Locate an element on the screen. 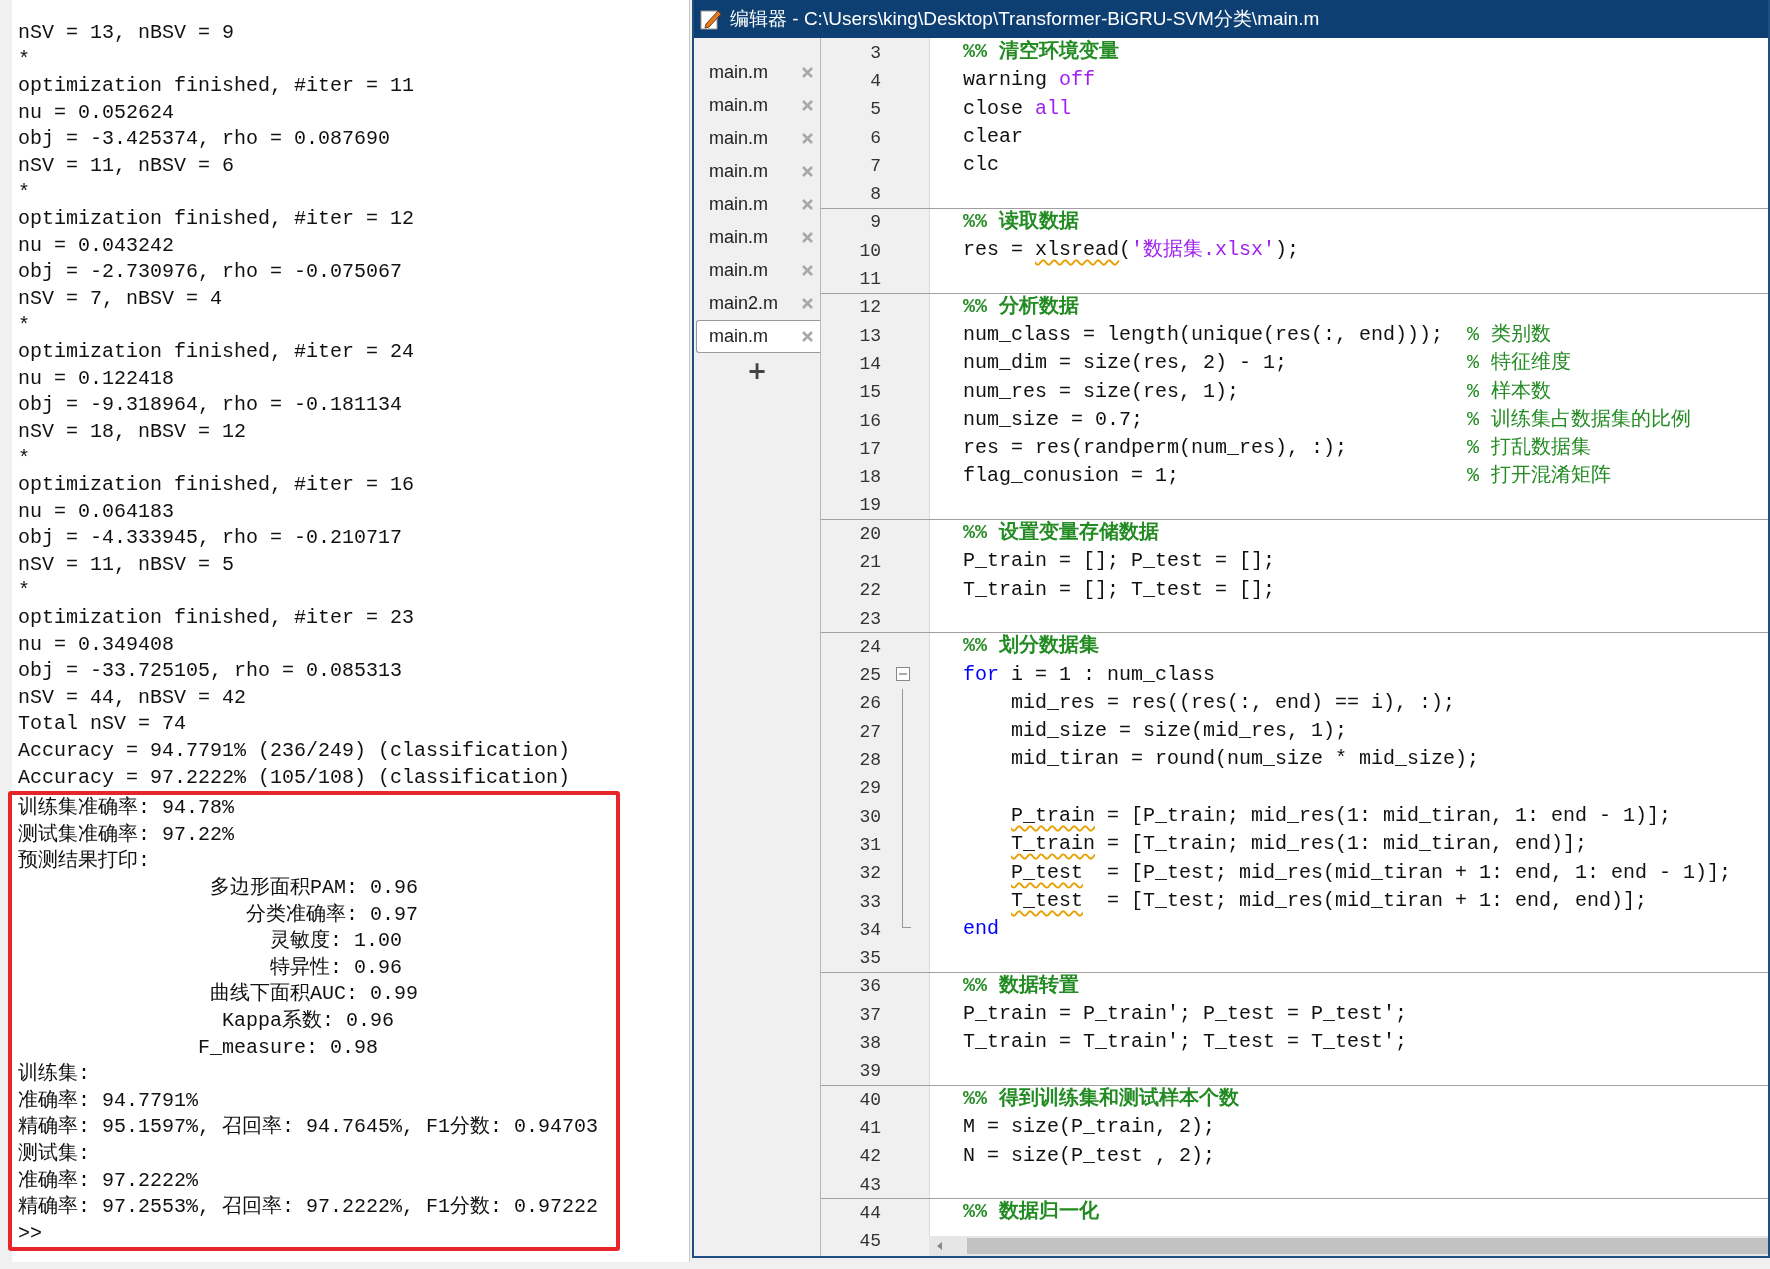 The width and height of the screenshot is (1770, 1269). code-line: %% 读取数据 is located at coordinates (1021, 221).